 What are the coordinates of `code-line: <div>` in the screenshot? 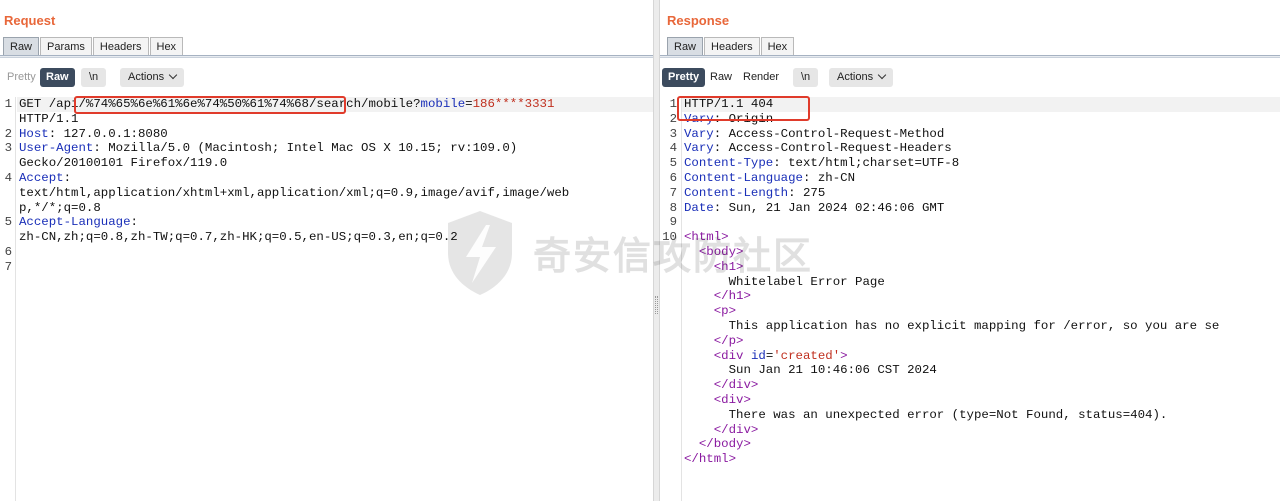 It's located at (717, 400).